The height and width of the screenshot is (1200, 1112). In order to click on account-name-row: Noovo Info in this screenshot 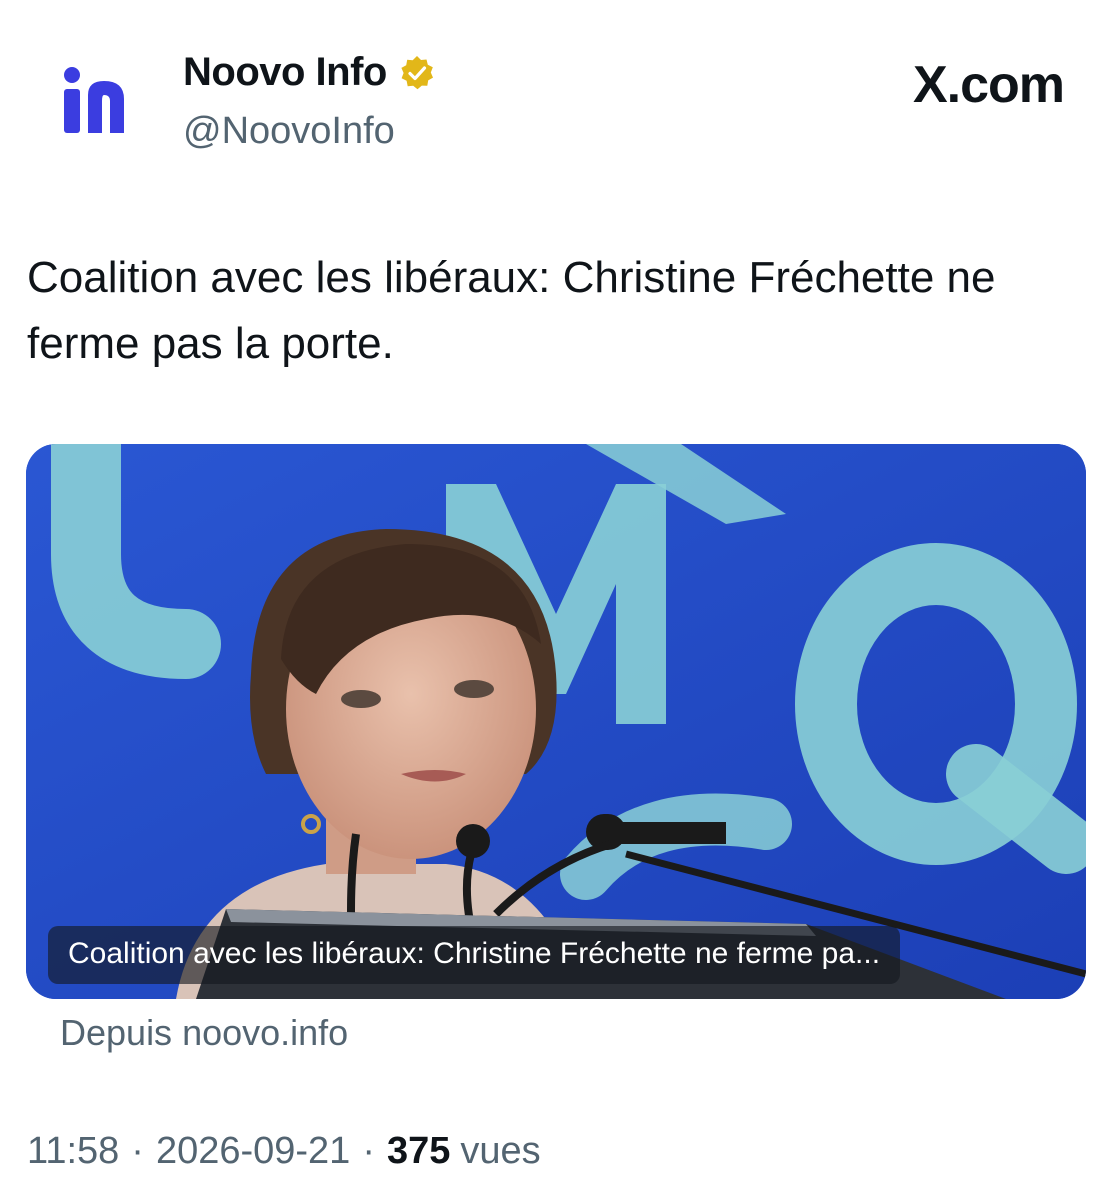, I will do `click(309, 72)`.